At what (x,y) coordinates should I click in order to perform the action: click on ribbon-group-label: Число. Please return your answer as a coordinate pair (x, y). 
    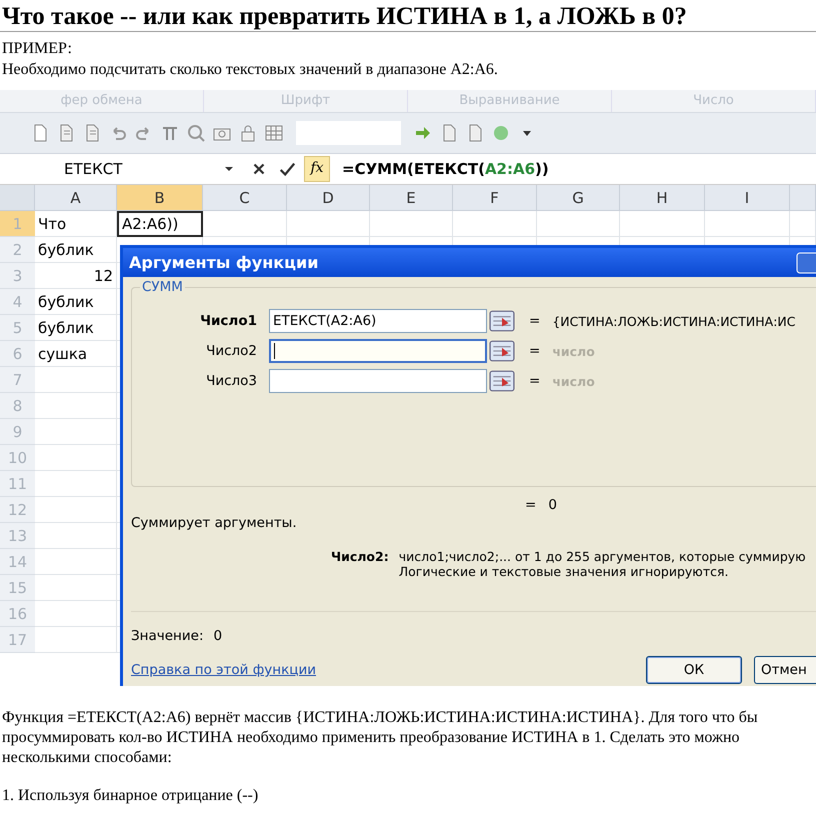
    Looking at the image, I should click on (714, 101).